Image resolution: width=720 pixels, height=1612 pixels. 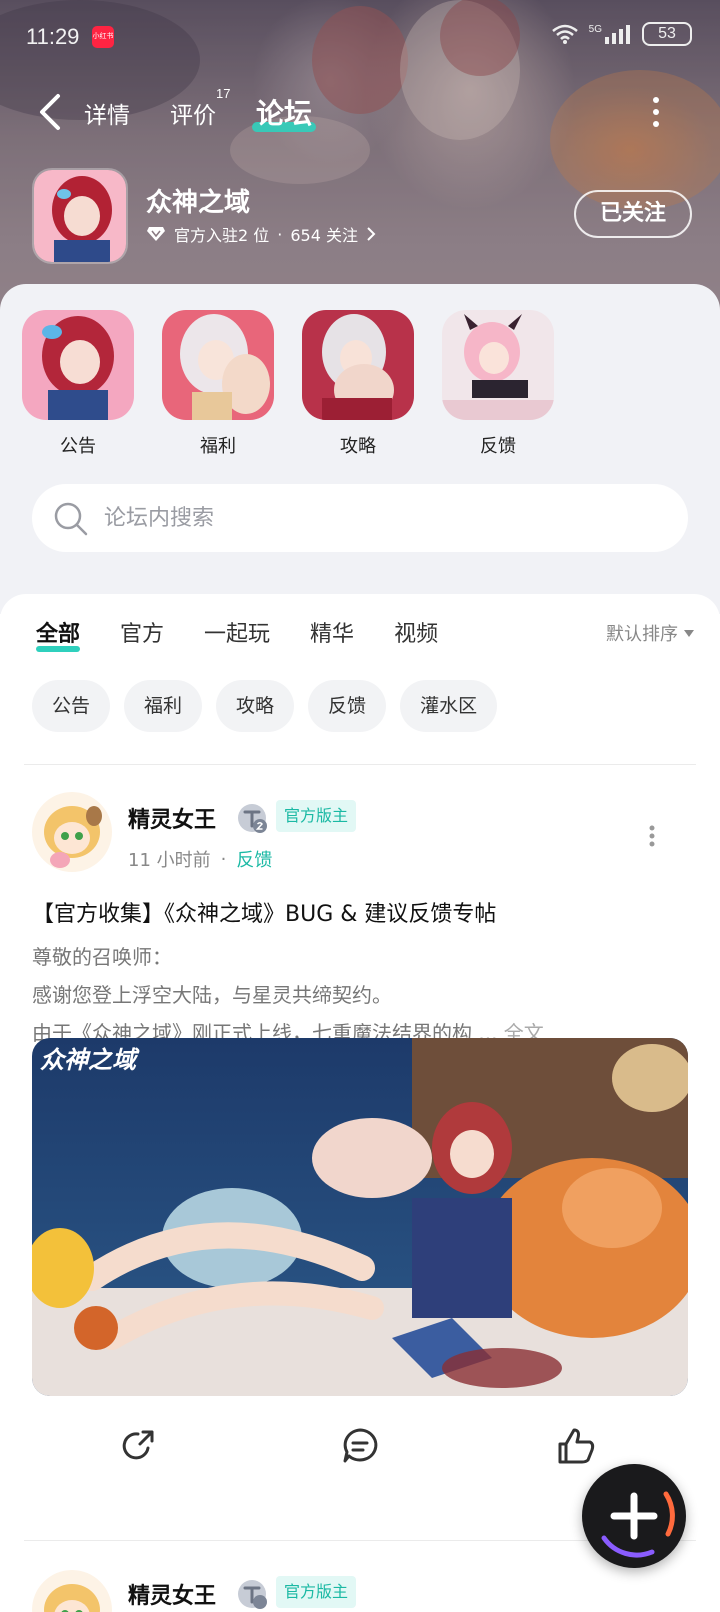 What do you see at coordinates (255, 706) in the screenshot?
I see `chip-guide: 攻略` at bounding box center [255, 706].